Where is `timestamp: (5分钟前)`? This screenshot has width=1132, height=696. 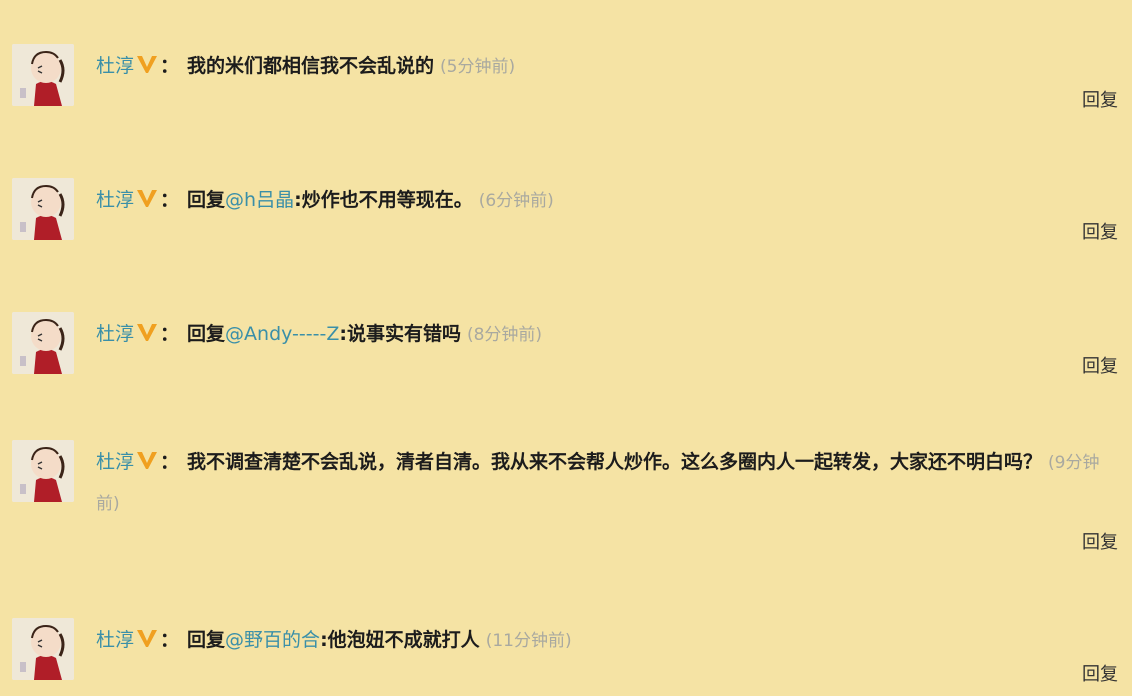 timestamp: (5分钟前) is located at coordinates (478, 67).